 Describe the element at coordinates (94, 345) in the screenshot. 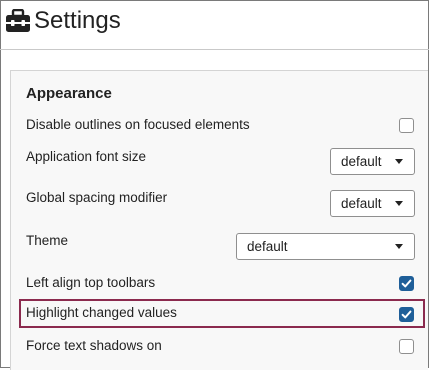

I see `force-text-shadows-label: Force text shadows on` at that location.